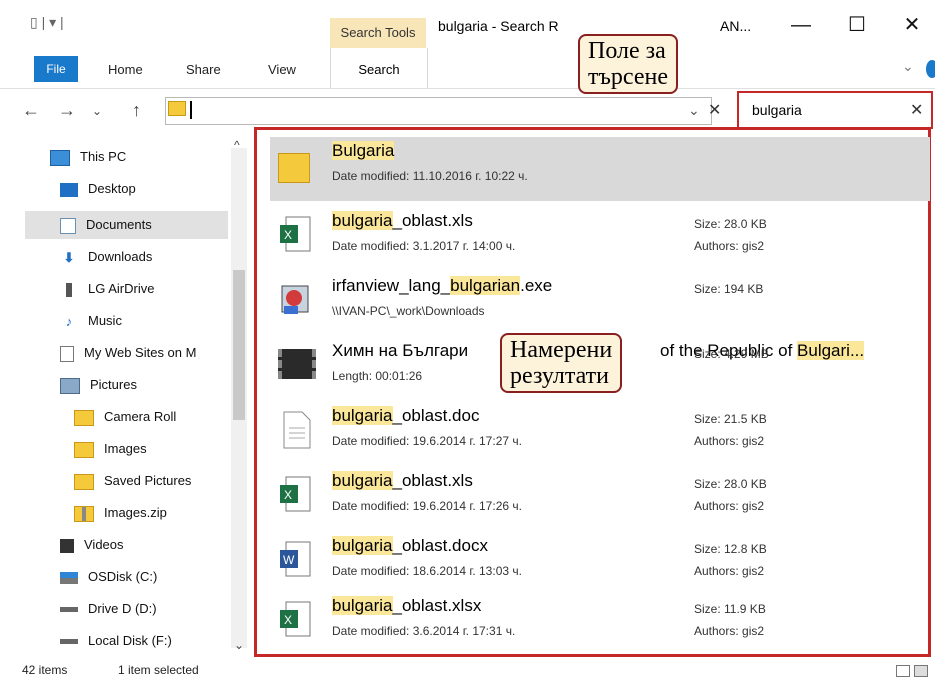 The width and height of the screenshot is (935, 681). Describe the element at coordinates (282, 69) in the screenshot. I see `tab-view: View` at that location.